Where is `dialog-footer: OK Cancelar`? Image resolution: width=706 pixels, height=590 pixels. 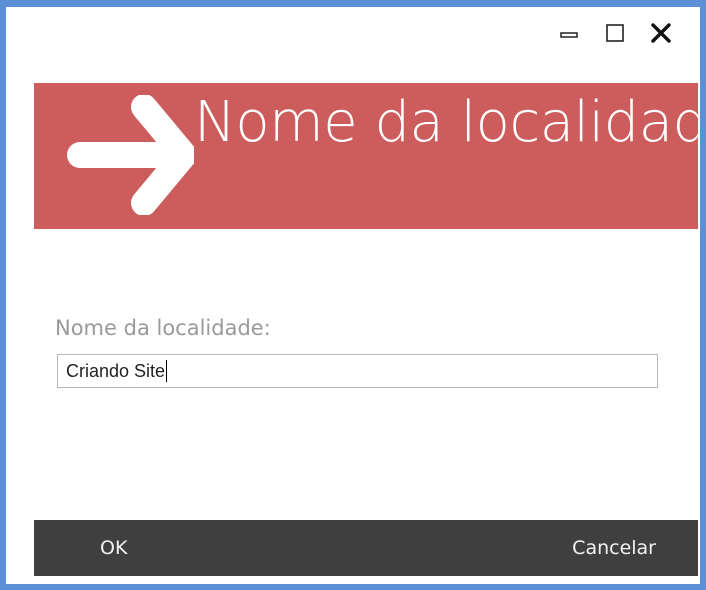
dialog-footer: OK Cancelar is located at coordinates (366, 548).